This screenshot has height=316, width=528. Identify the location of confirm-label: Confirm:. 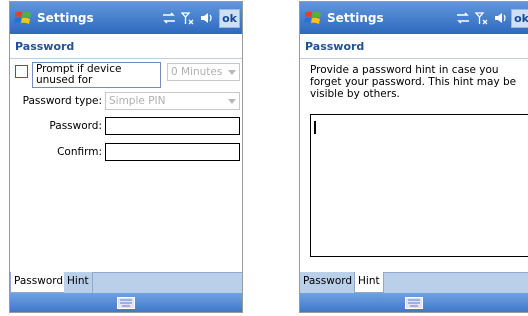
(79, 152).